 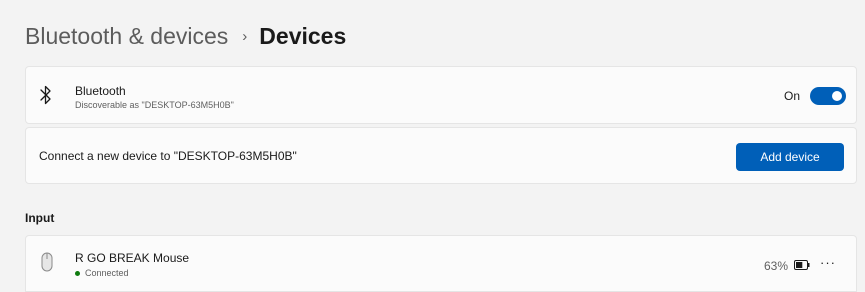 I want to click on add-device-button: Add device, so click(x=790, y=157).